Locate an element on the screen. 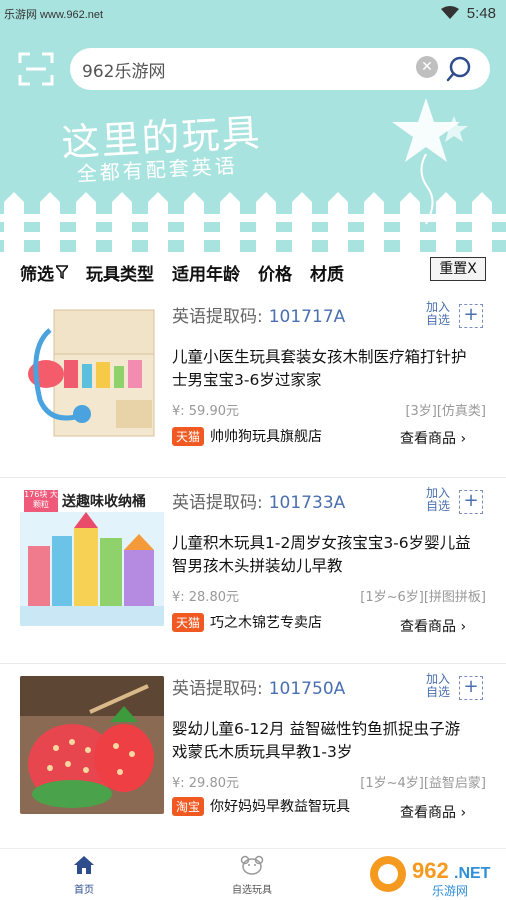 The height and width of the screenshot is (900, 506). site-watermark: 962 .NET 乐游网 is located at coordinates (435, 874).